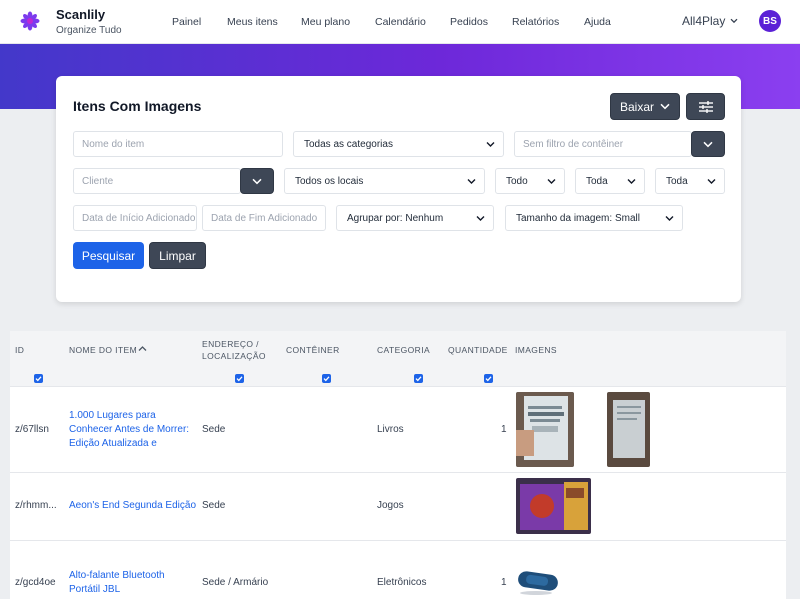  What do you see at coordinates (418, 378) in the screenshot?
I see `column-toggle-checkbox-category` at bounding box center [418, 378].